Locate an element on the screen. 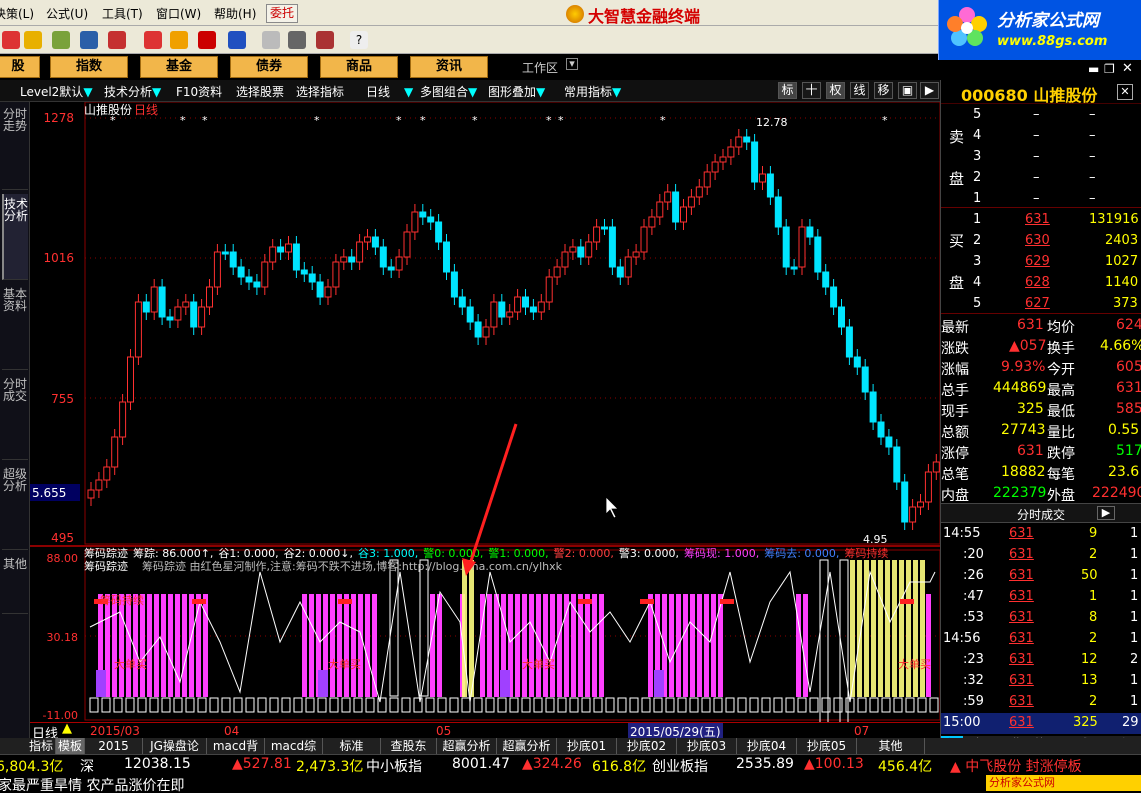 The width and height of the screenshot is (1141, 793). btn-window-icon: ▣ is located at coordinates (907, 90).